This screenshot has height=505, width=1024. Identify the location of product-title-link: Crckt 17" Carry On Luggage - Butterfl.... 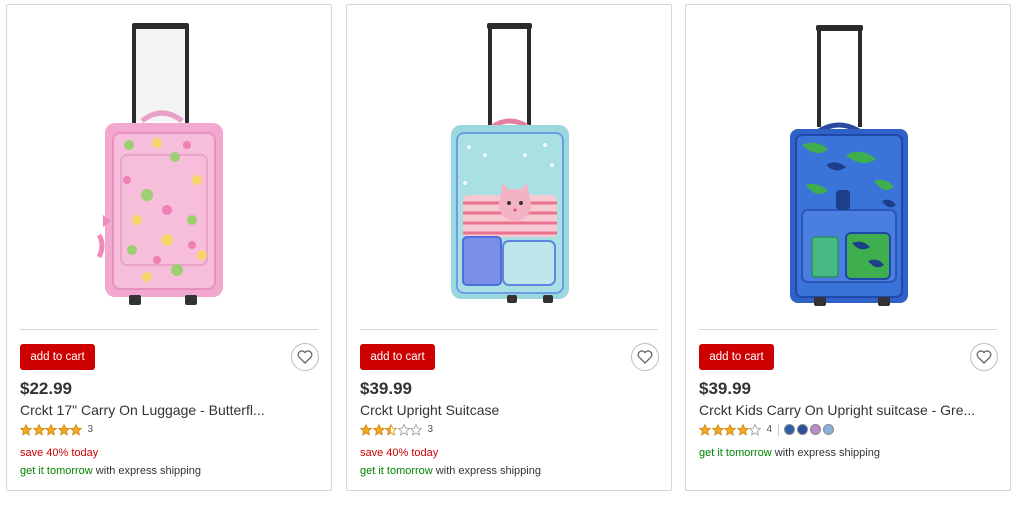
(142, 410).